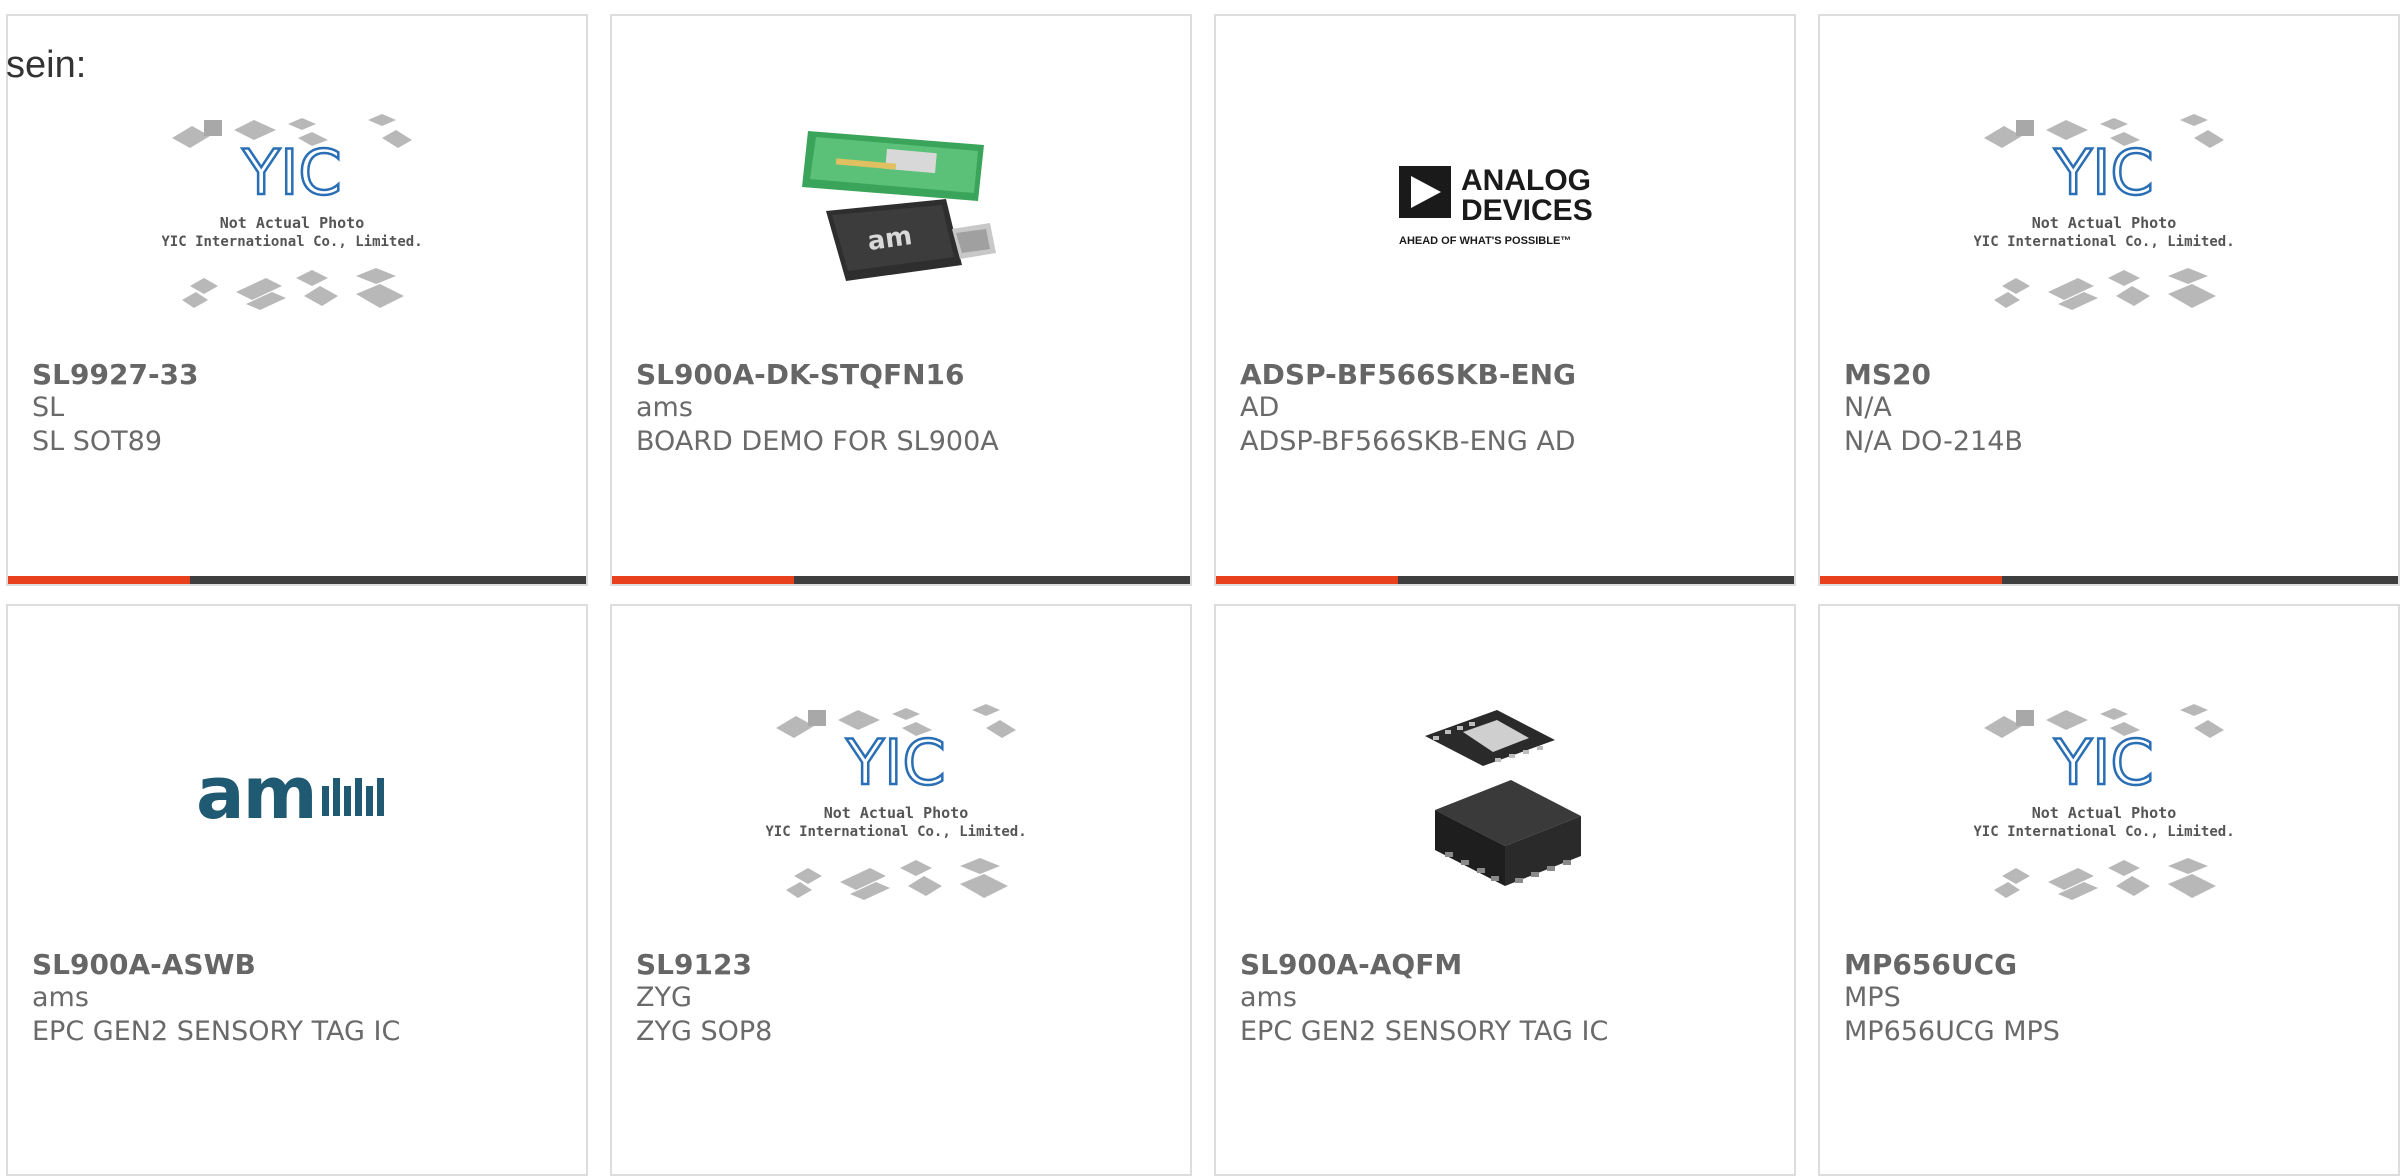  Describe the element at coordinates (800, 374) in the screenshot. I see `part-number-link: SL900A-DK-STQFN16` at that location.